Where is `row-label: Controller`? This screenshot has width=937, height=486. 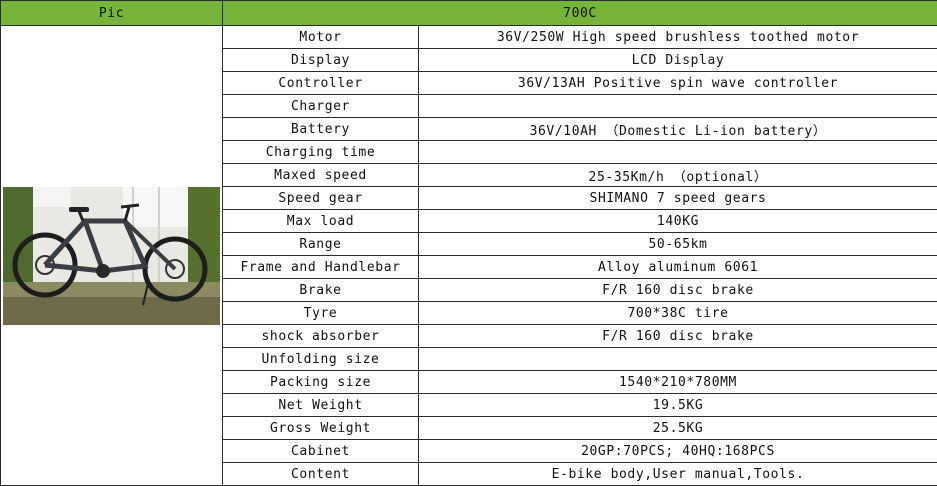
row-label: Controller is located at coordinates (321, 83).